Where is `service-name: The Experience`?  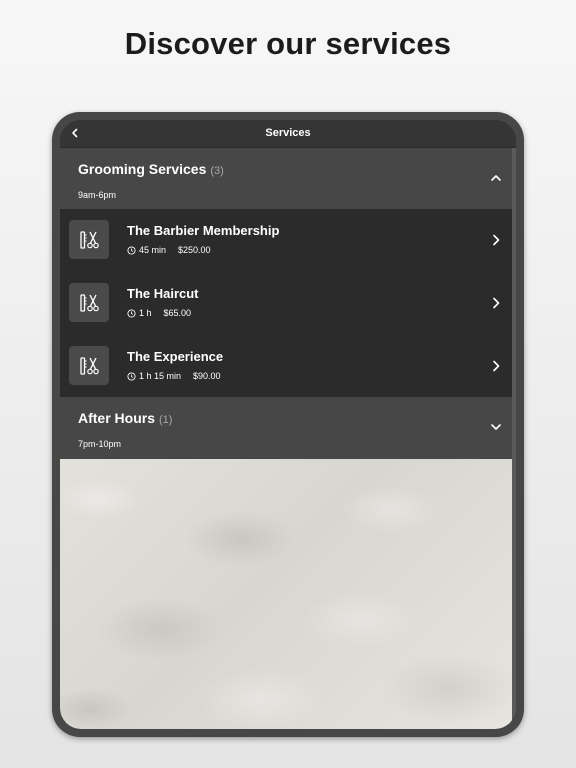 service-name: The Experience is located at coordinates (175, 356).